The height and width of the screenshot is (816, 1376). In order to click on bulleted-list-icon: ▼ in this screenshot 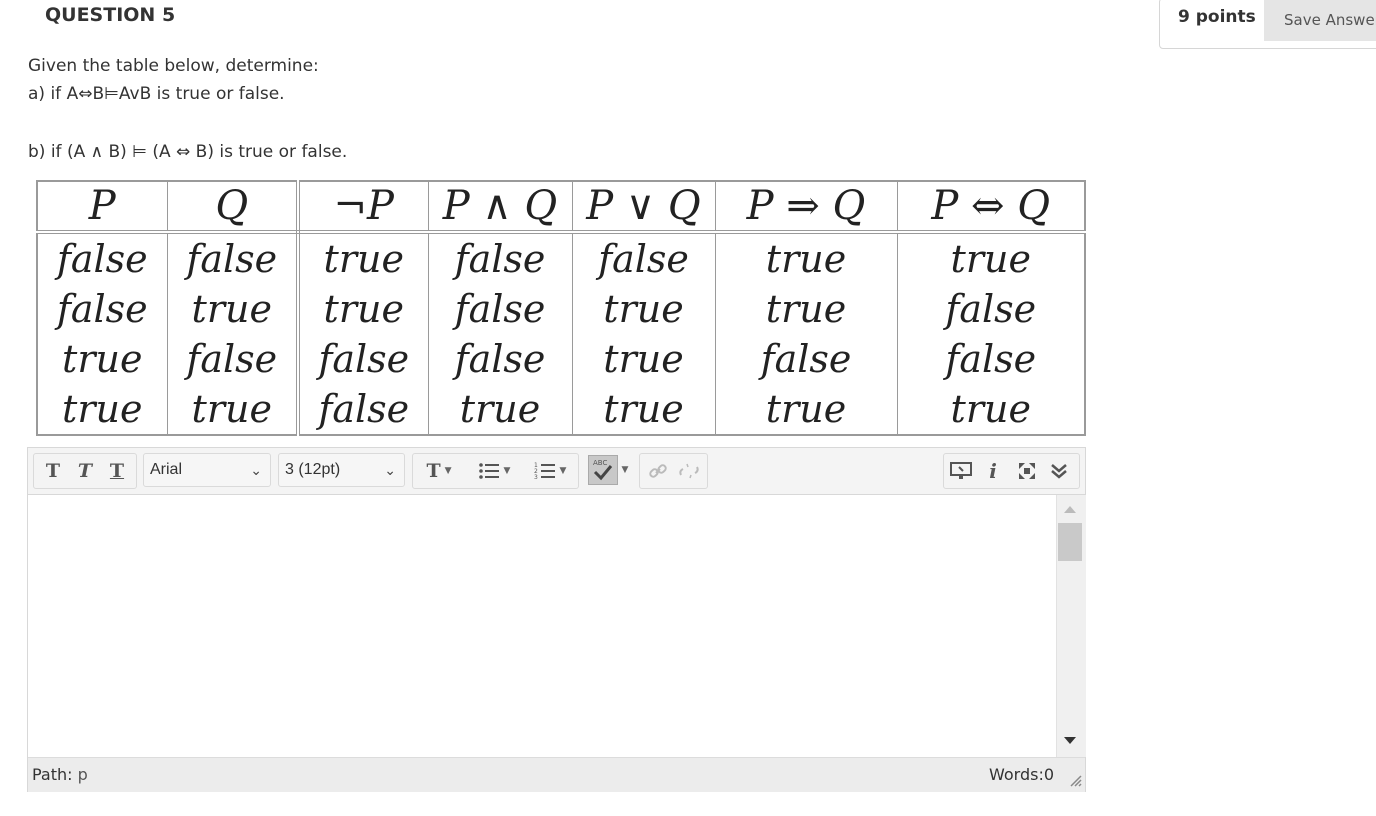, I will do `click(494, 471)`.